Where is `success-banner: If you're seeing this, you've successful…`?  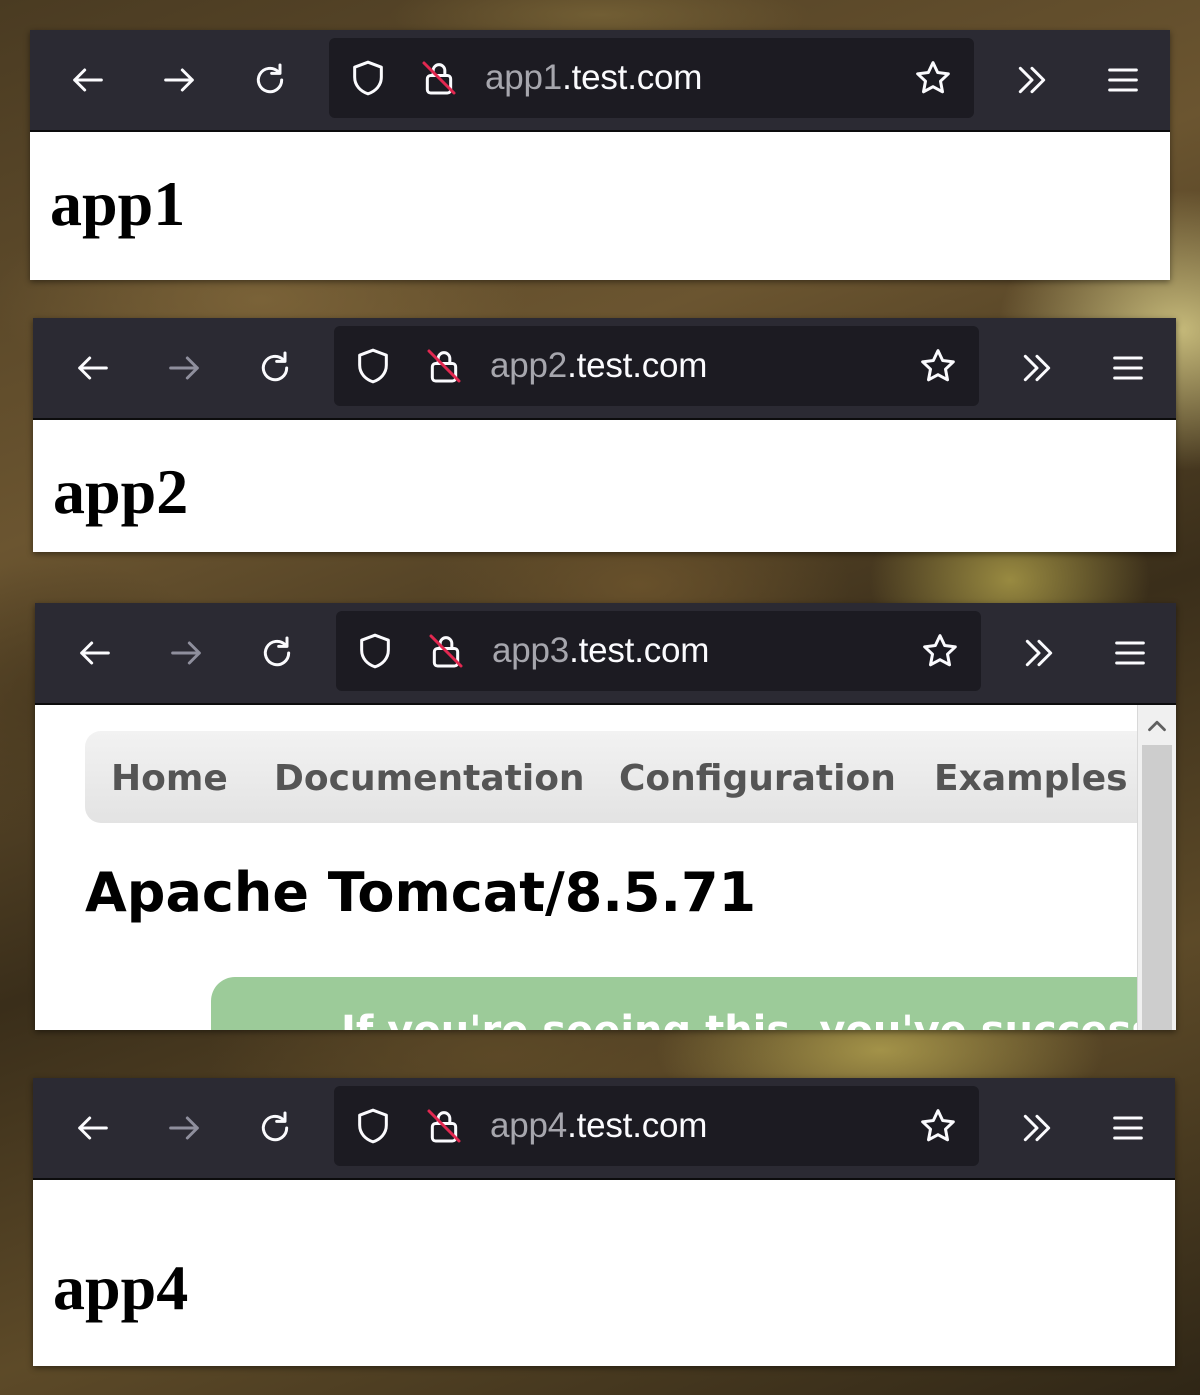 success-banner: If you're seeing this, you've successful… is located at coordinates (693, 1003).